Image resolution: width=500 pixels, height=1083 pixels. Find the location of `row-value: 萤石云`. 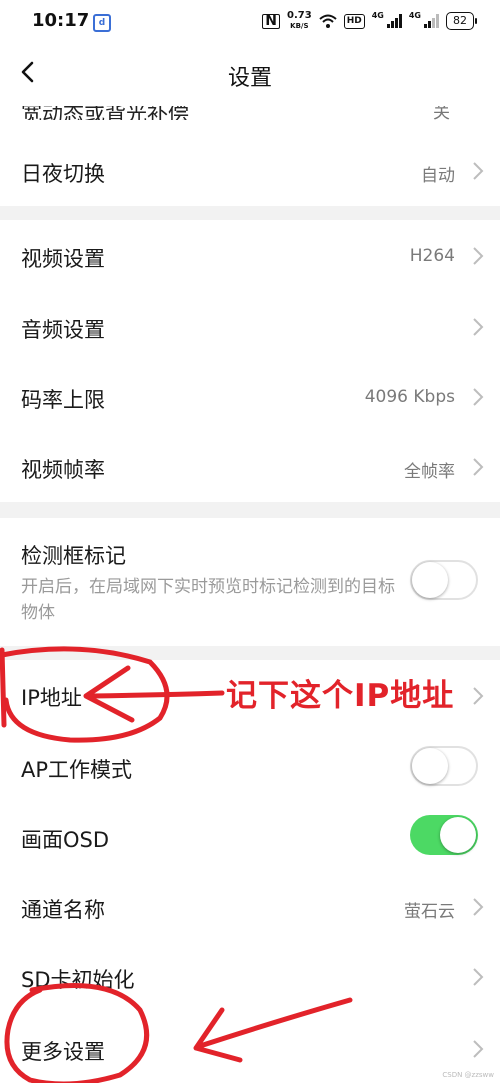

row-value: 萤石云 is located at coordinates (429, 912).